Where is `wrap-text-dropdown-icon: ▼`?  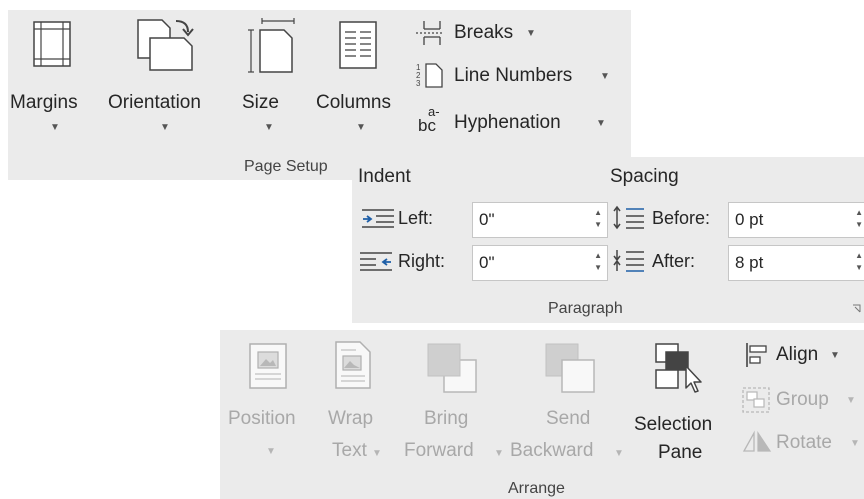
wrap-text-dropdown-icon: ▼ is located at coordinates (377, 453).